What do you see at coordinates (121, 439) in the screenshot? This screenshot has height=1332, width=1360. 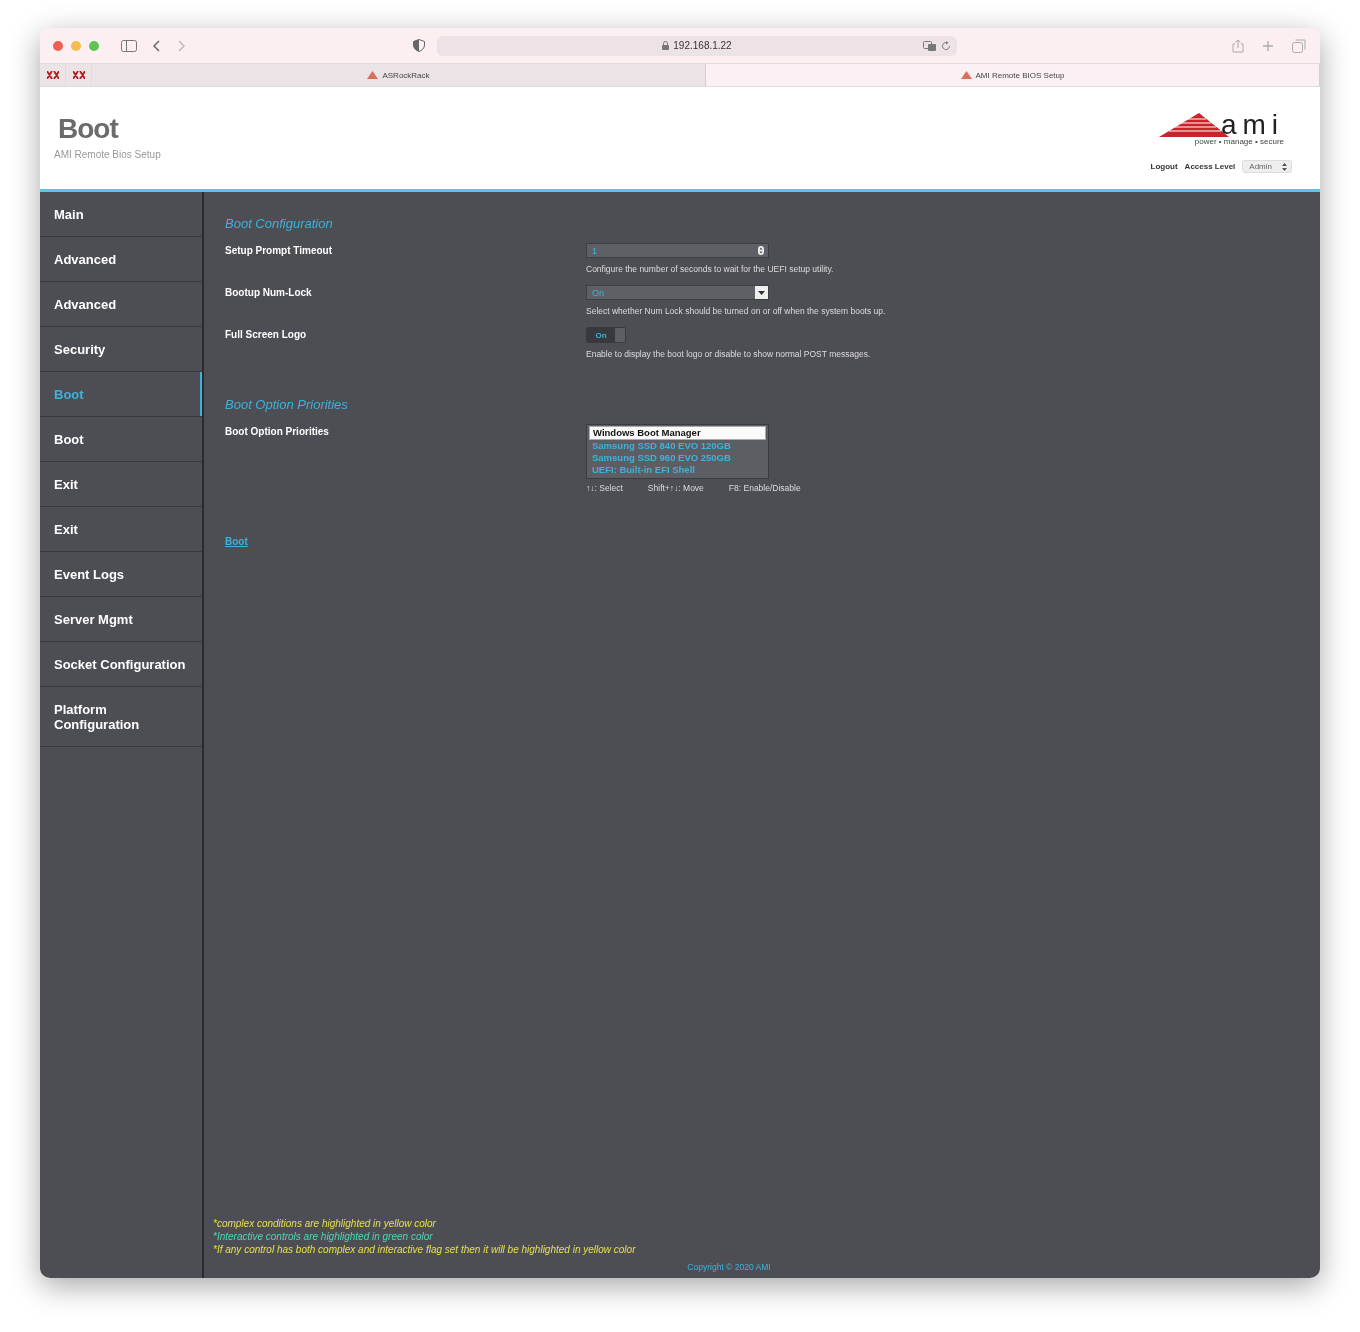 I see `sidebar-item: Boot` at bounding box center [121, 439].